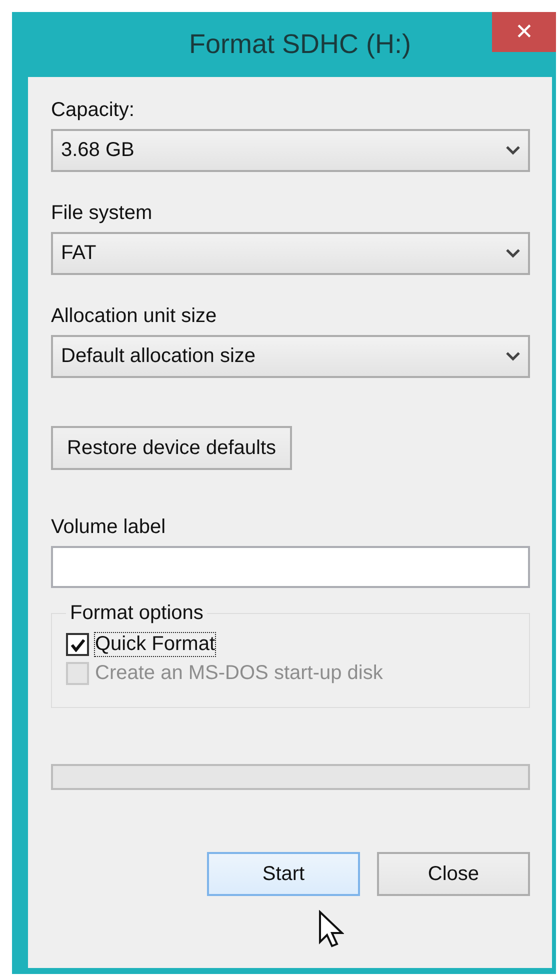  Describe the element at coordinates (331, 929) in the screenshot. I see `cursor-icon` at that location.